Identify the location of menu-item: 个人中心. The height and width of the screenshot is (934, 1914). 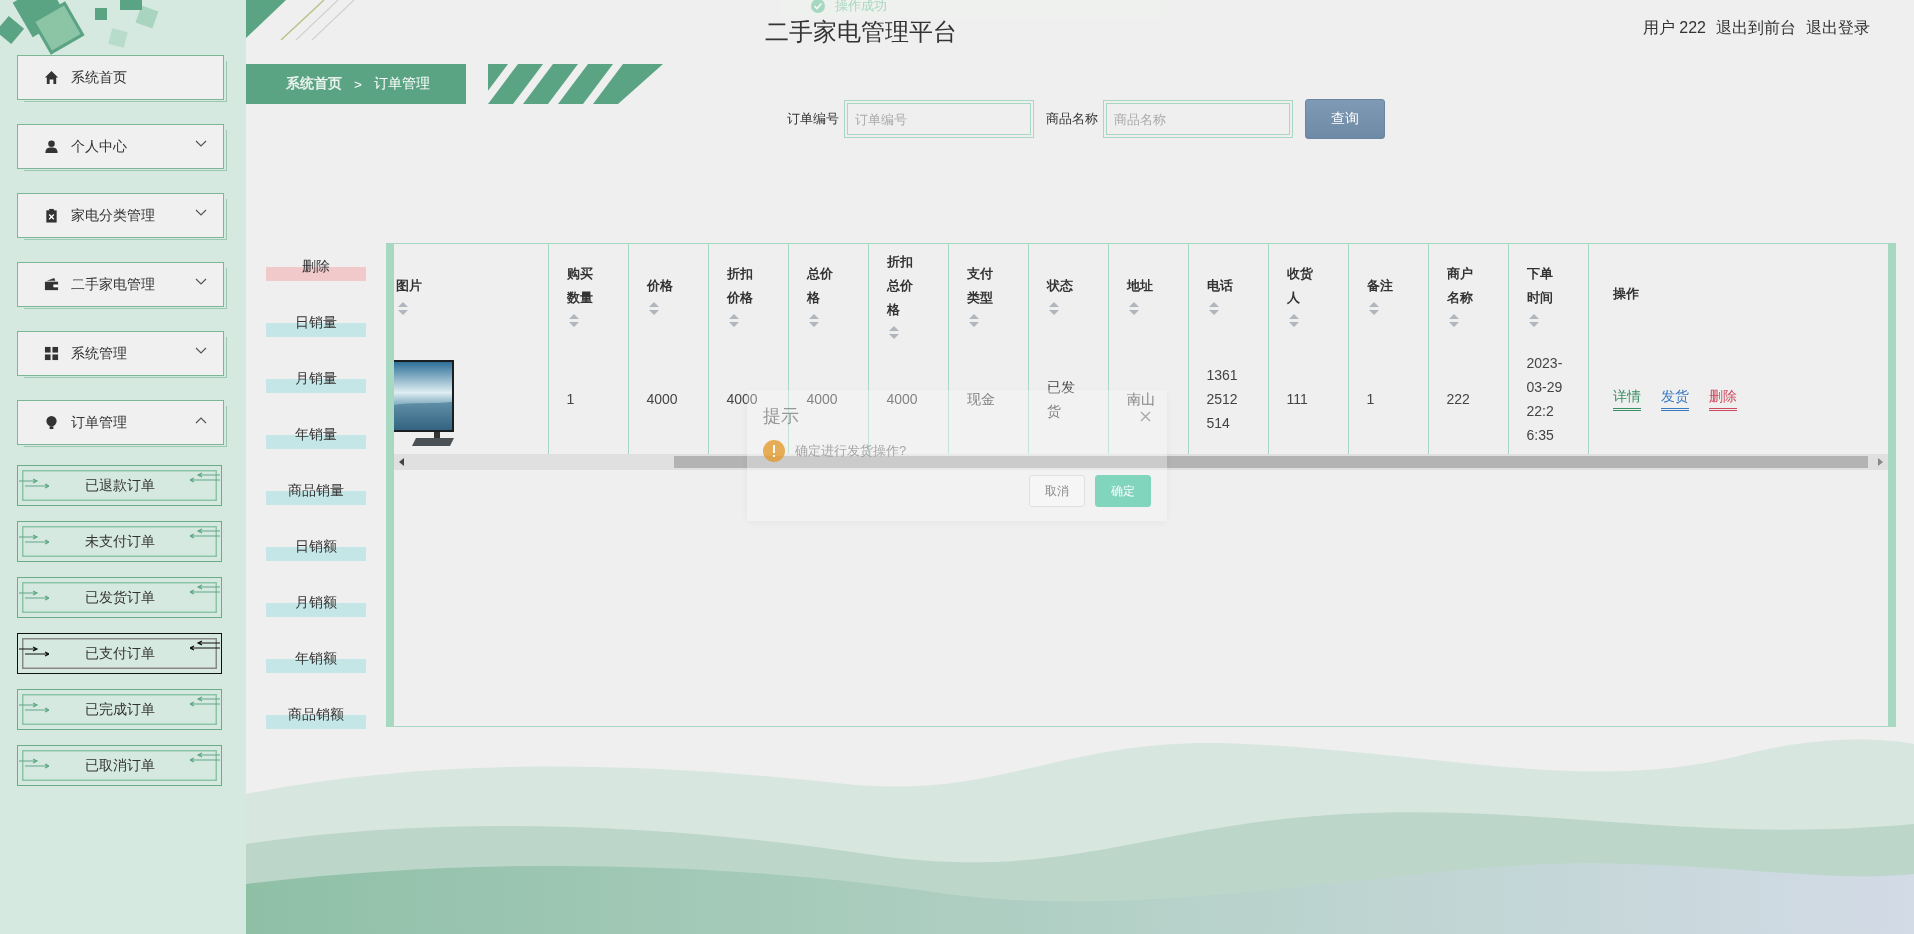
(120, 146).